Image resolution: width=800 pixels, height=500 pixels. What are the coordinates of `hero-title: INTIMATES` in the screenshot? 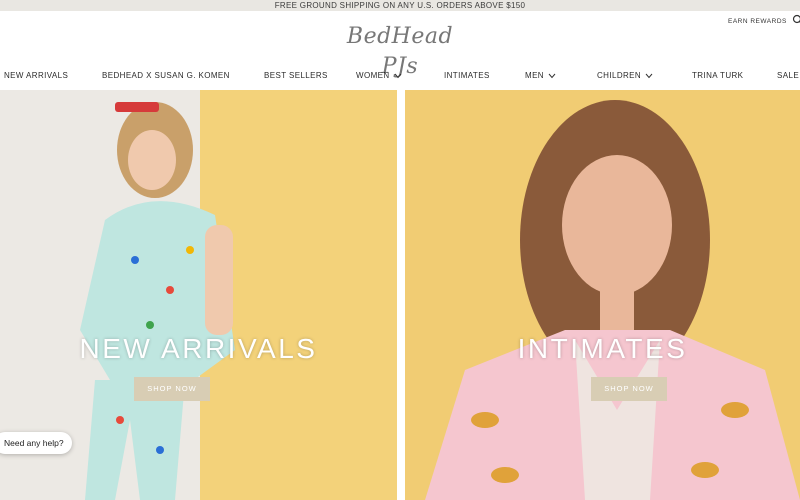 It's located at (602, 348).